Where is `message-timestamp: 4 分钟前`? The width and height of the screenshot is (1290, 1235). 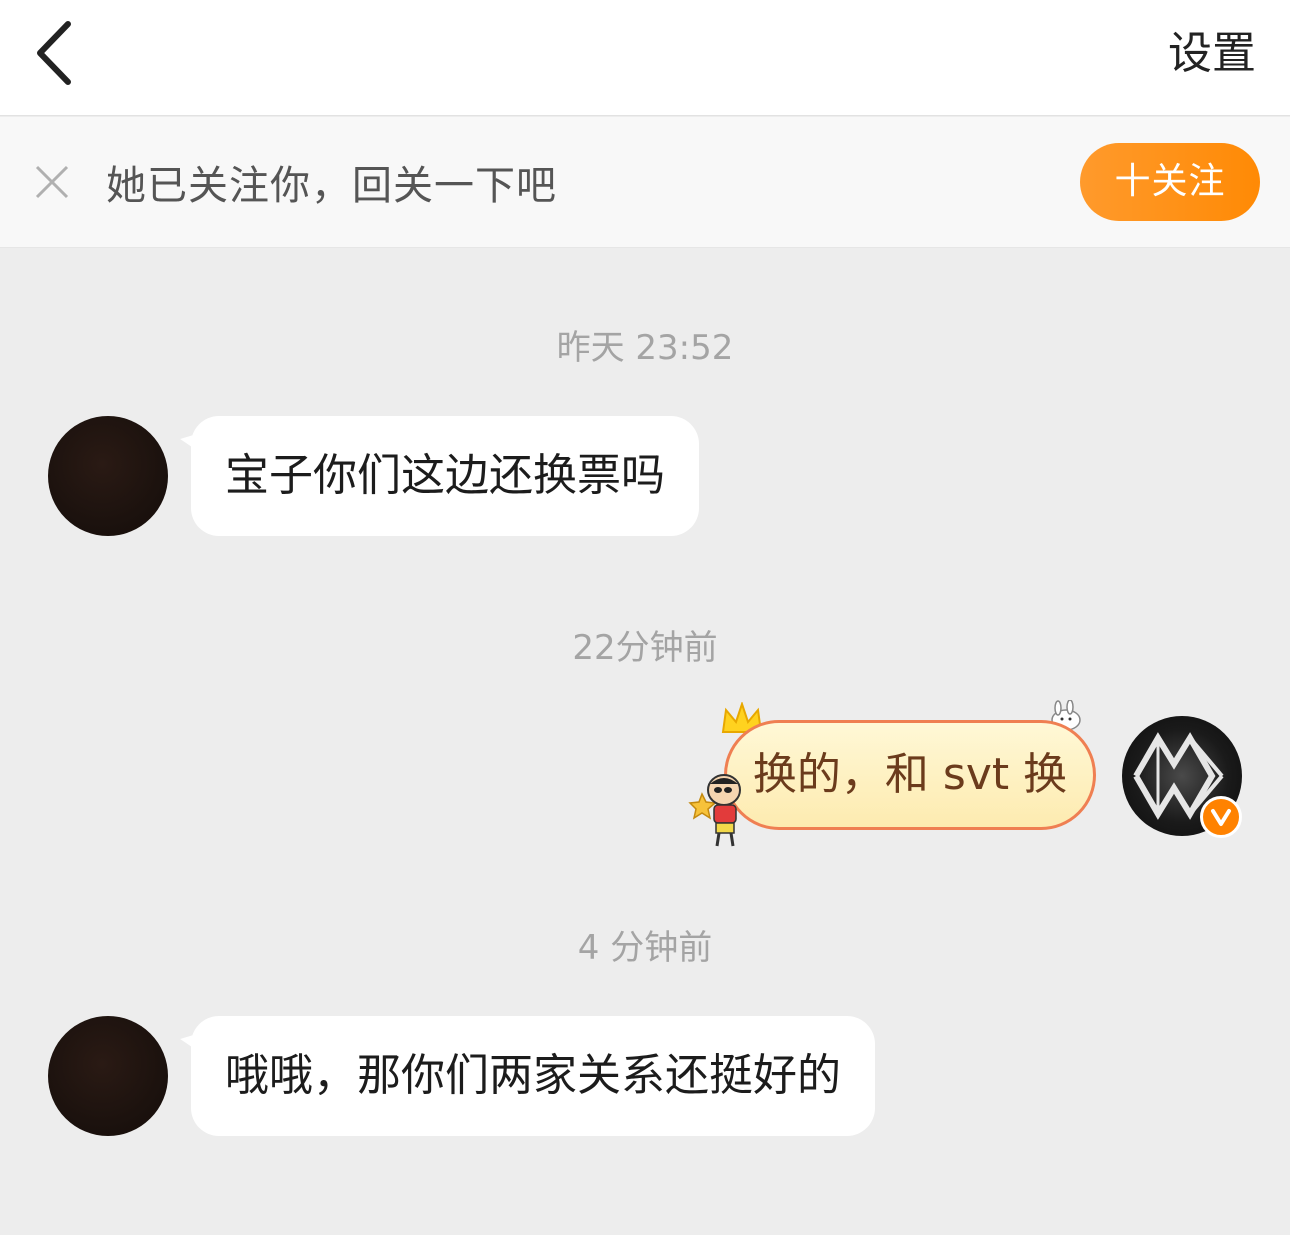
message-timestamp: 4 分钟前 is located at coordinates (645, 948).